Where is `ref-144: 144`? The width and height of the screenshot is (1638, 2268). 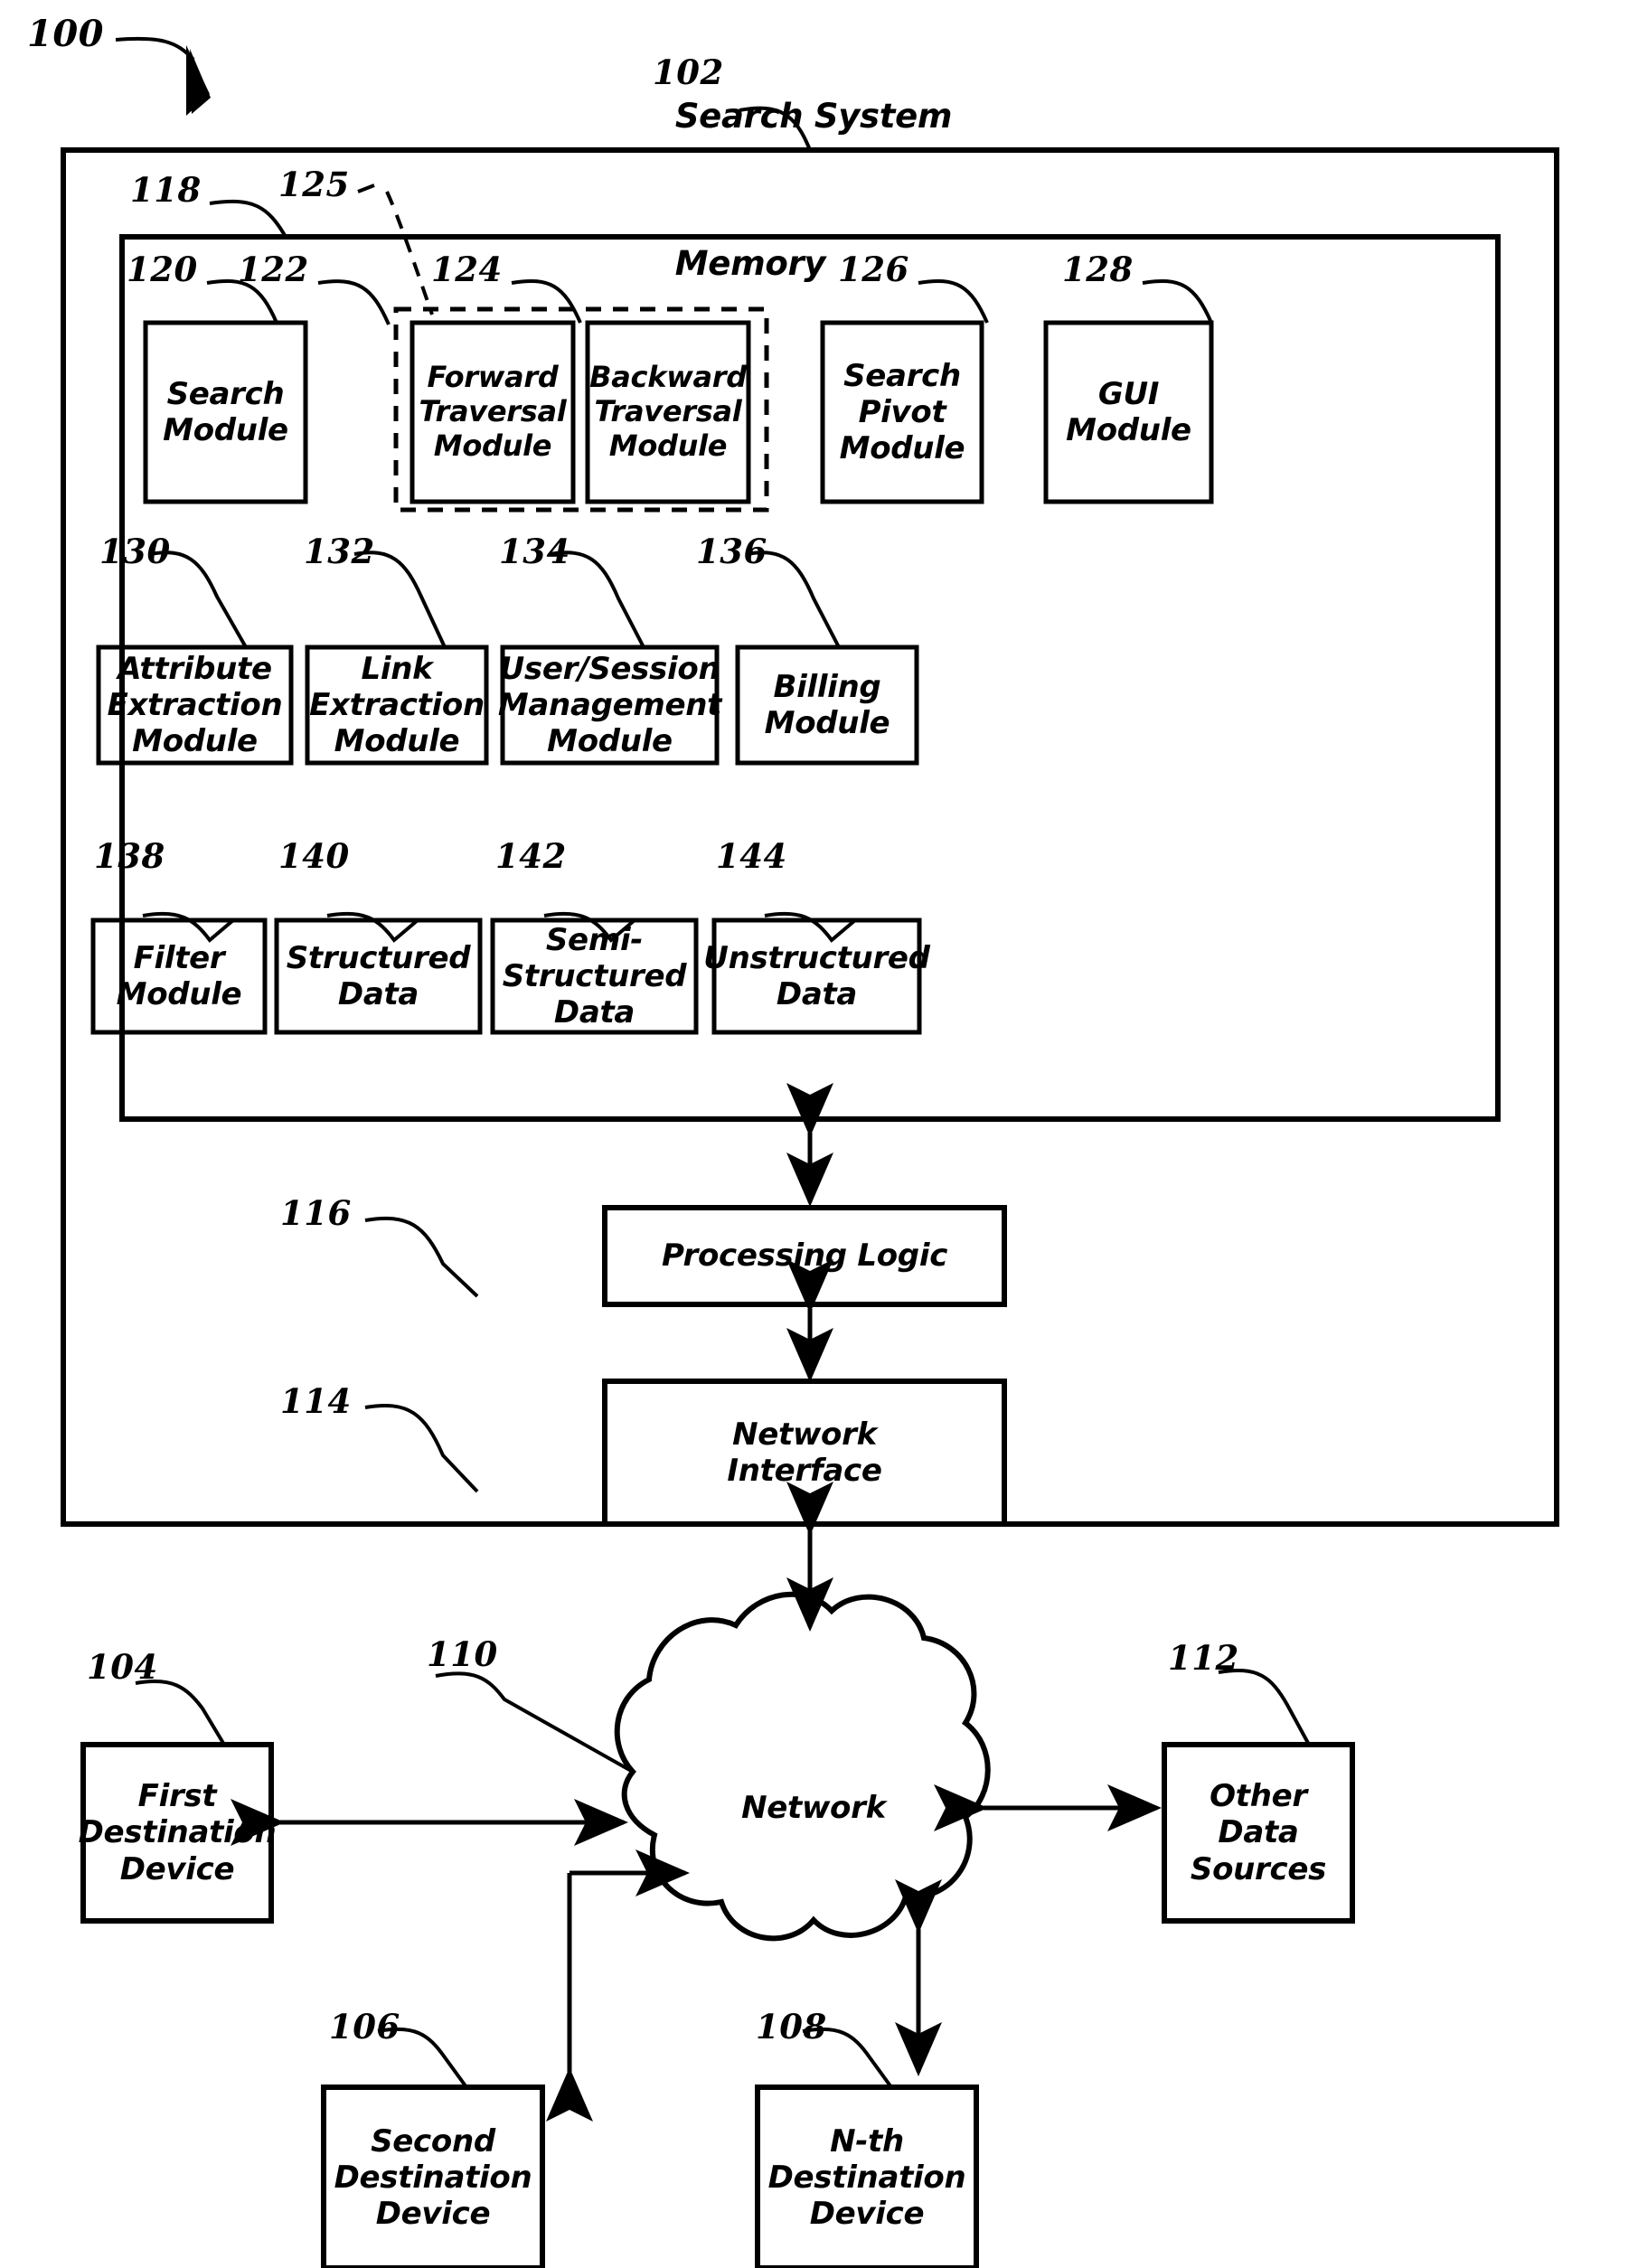
ref-144: 144 is located at coordinates (751, 856).